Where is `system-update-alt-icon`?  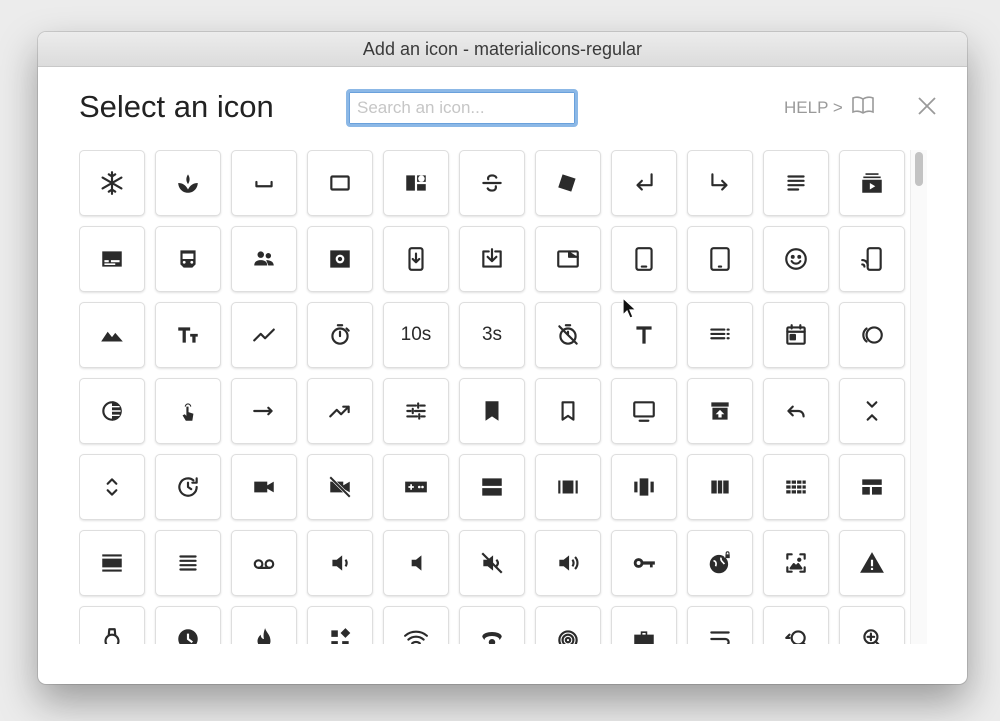 system-update-alt-icon is located at coordinates (492, 259).